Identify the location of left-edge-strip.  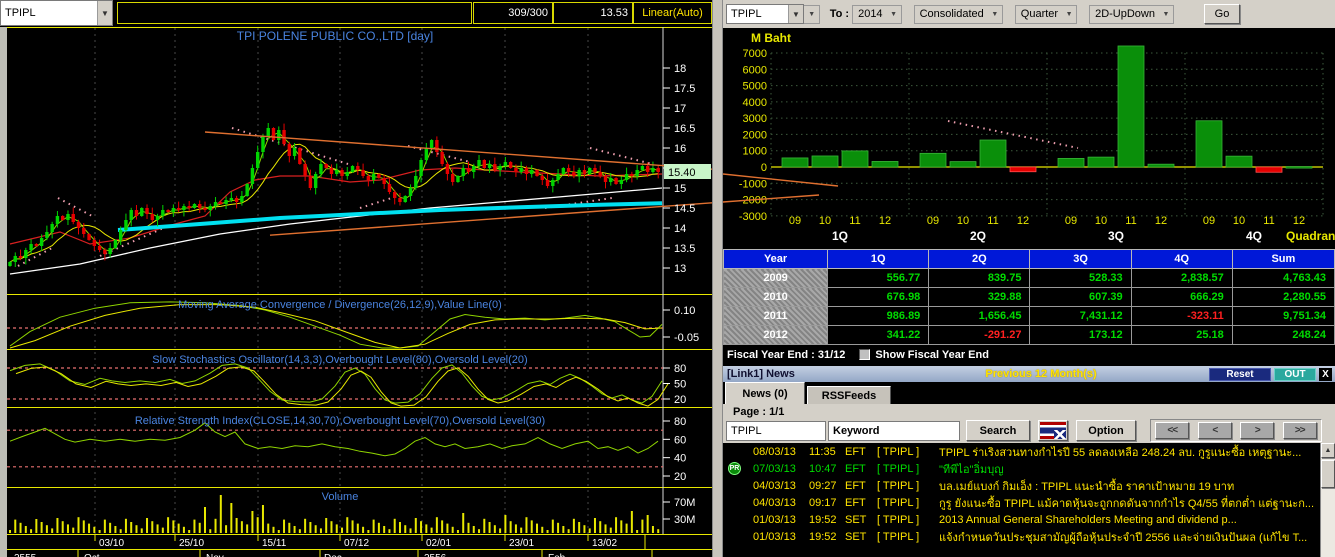
(3, 292).